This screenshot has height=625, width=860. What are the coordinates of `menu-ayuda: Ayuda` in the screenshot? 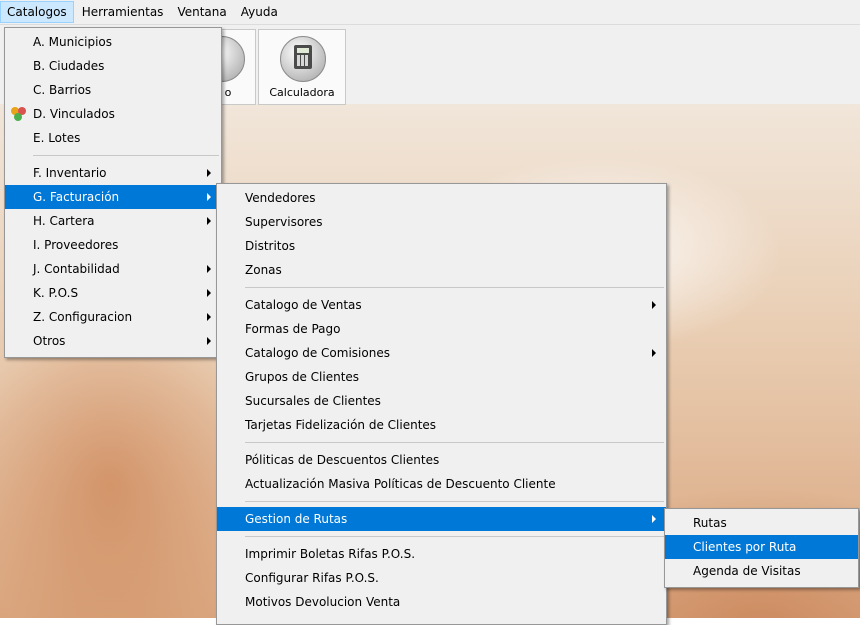 It's located at (259, 12).